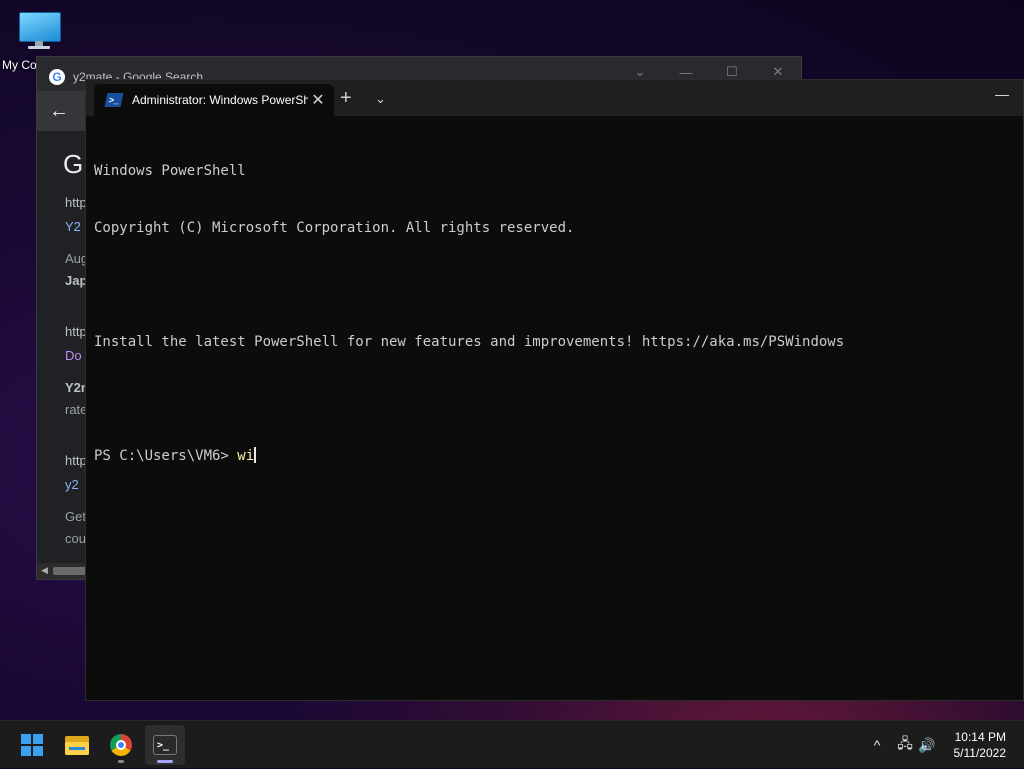 The width and height of the screenshot is (1024, 769). Describe the element at coordinates (75, 538) in the screenshot. I see `result-snippet: cou` at that location.